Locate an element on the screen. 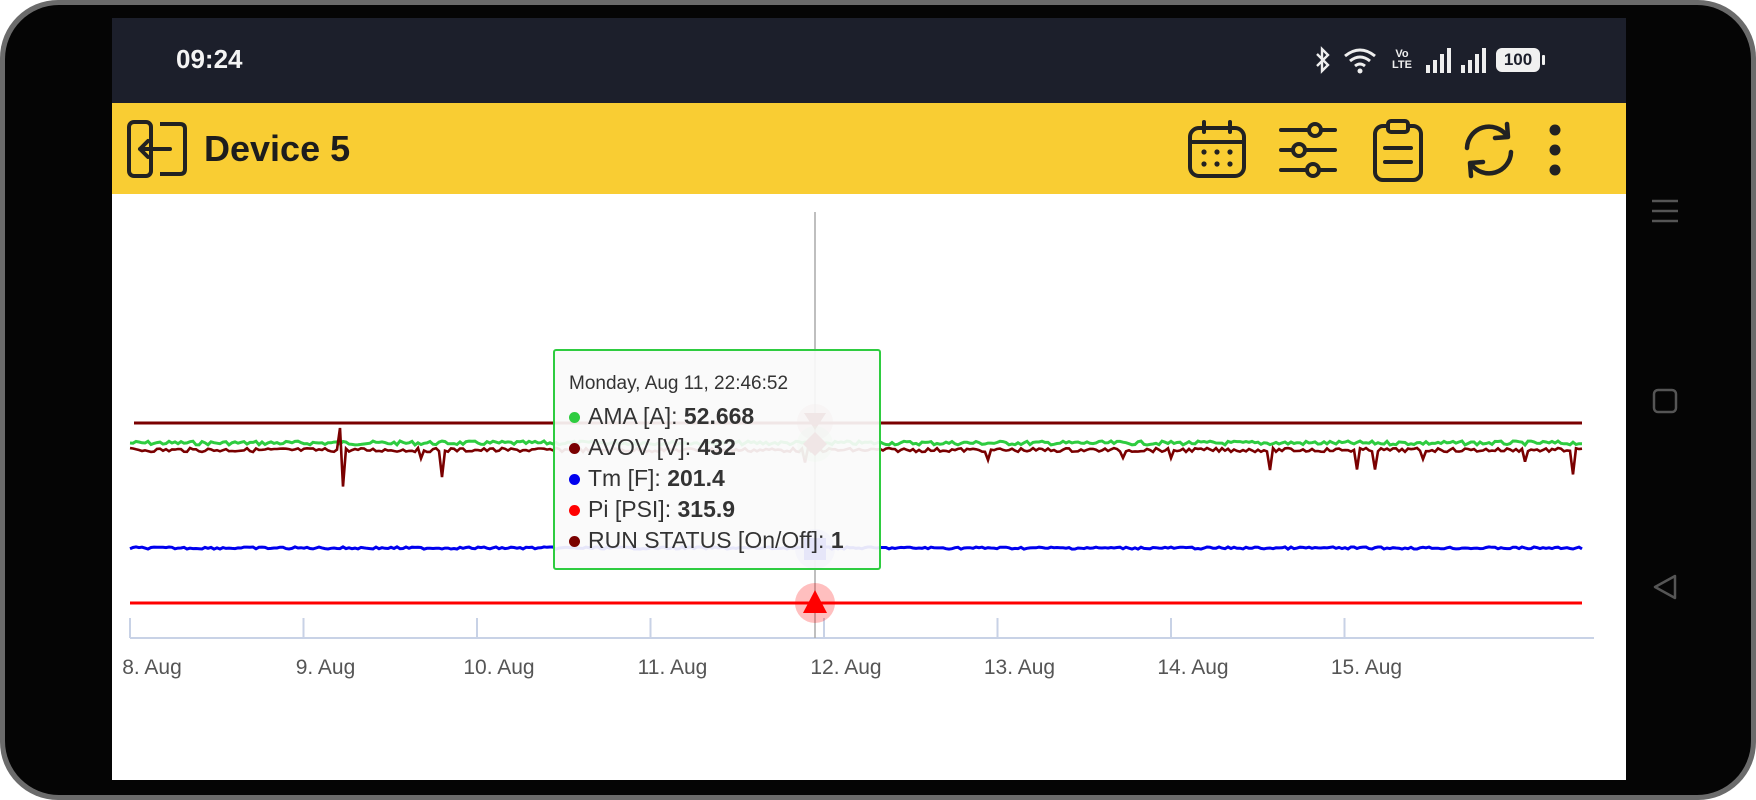  x-tick-label: 12. Aug is located at coordinates (845, 667).